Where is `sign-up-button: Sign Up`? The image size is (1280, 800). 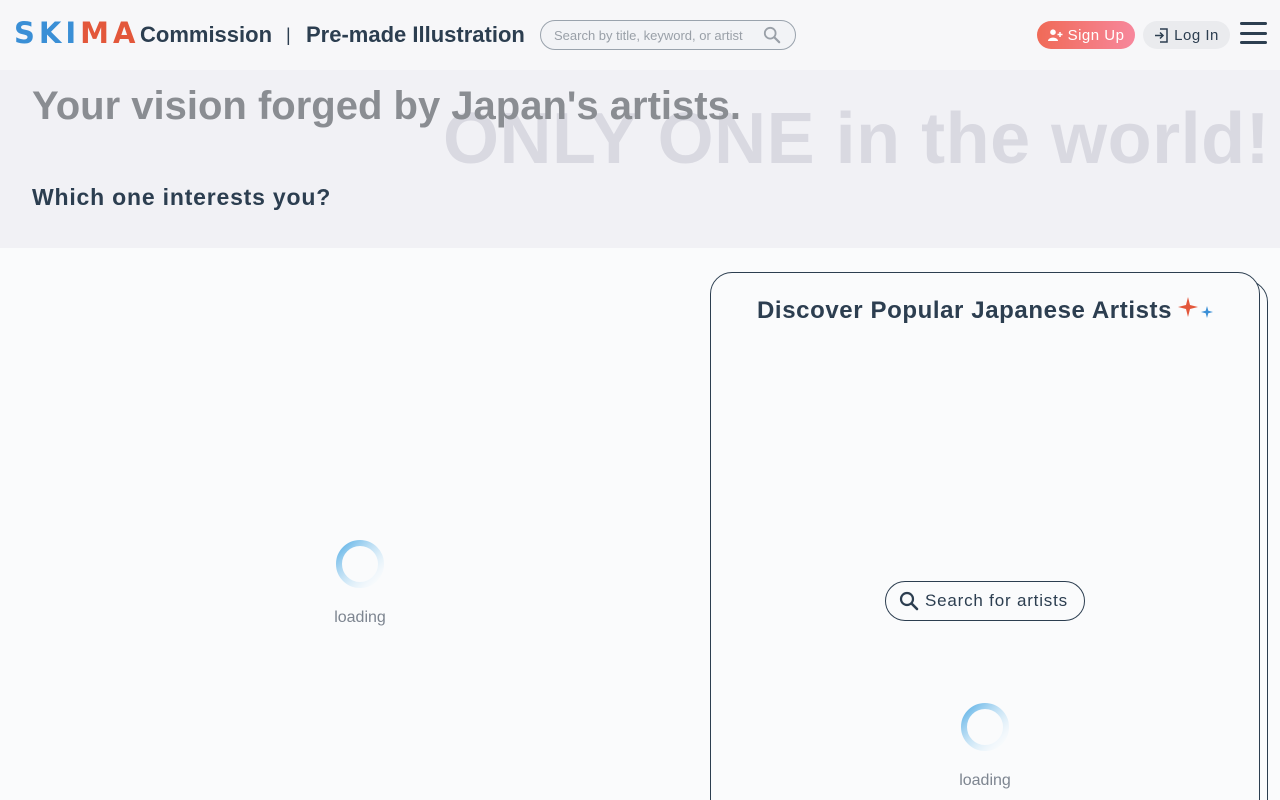 sign-up-button: Sign Up is located at coordinates (1086, 35).